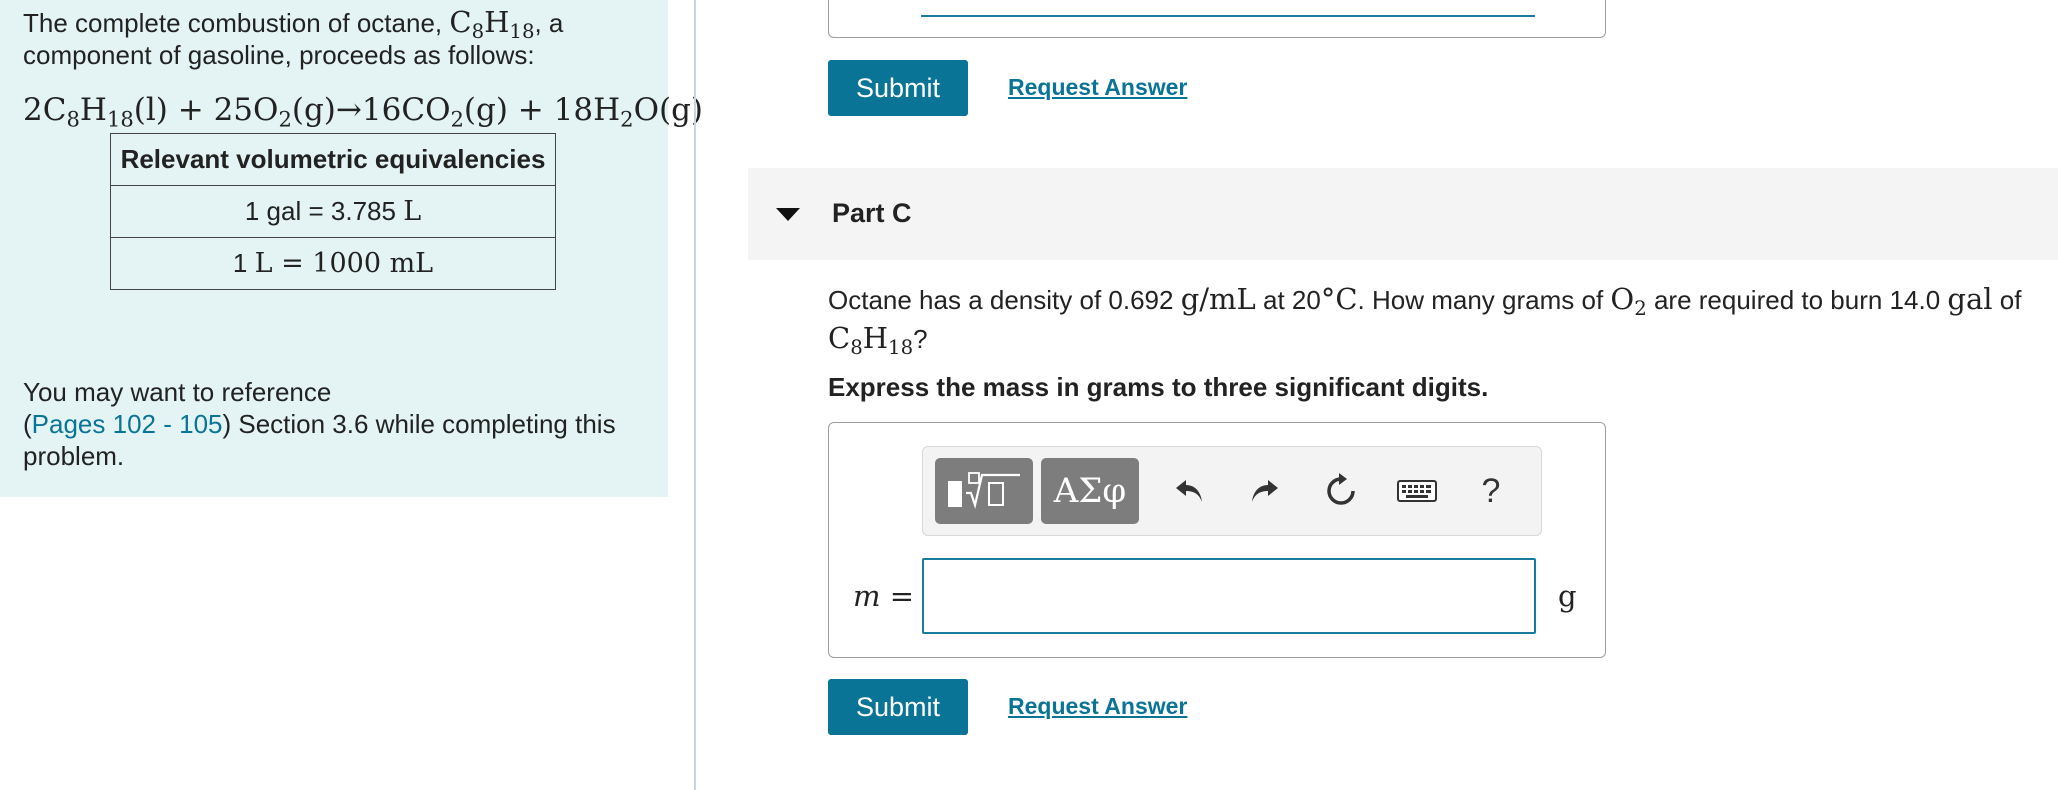  What do you see at coordinates (884, 596) in the screenshot?
I see `mass-variable-label: m =` at bounding box center [884, 596].